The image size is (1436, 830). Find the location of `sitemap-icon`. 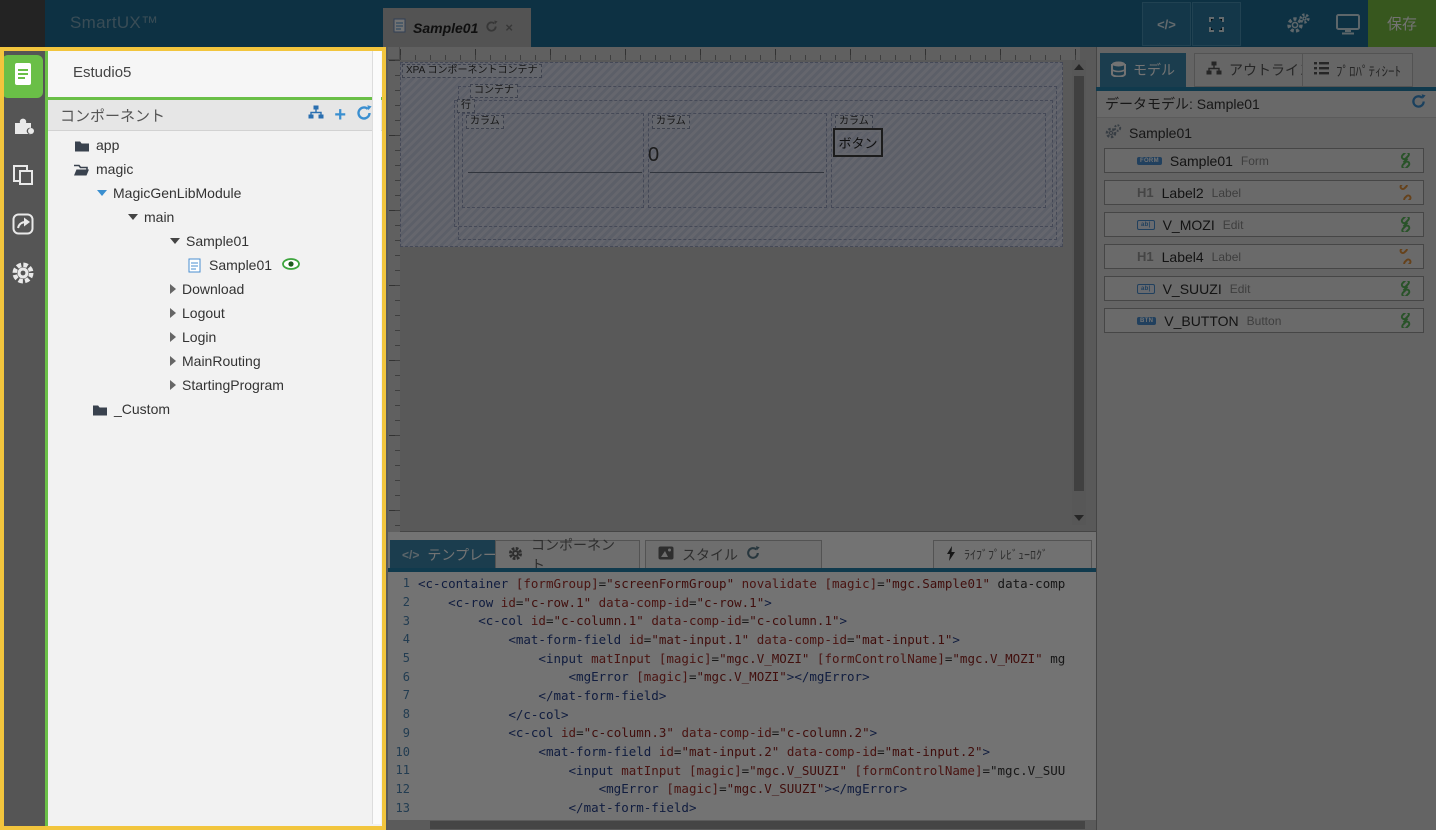

sitemap-icon is located at coordinates (316, 115).